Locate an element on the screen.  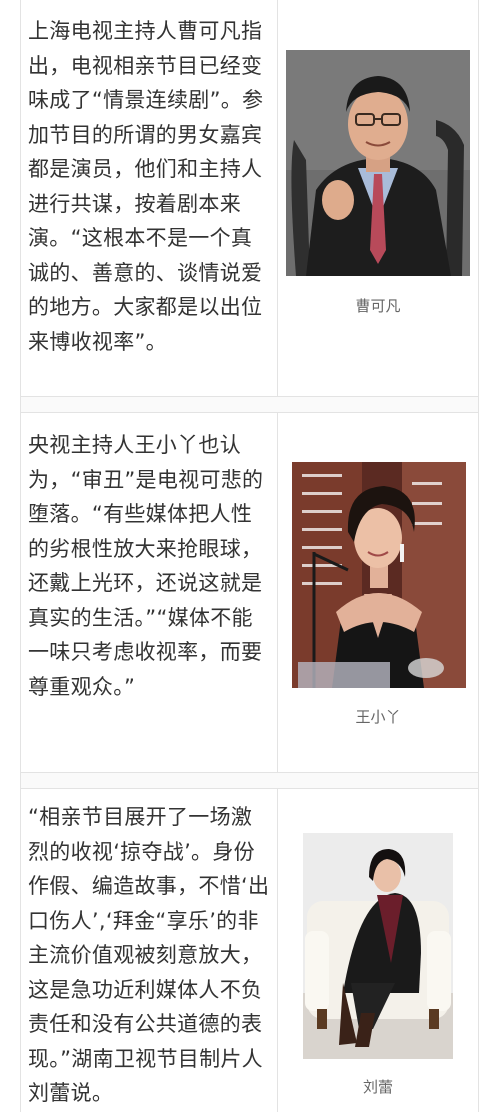
table-column-divider is located at coordinates (277, 556).